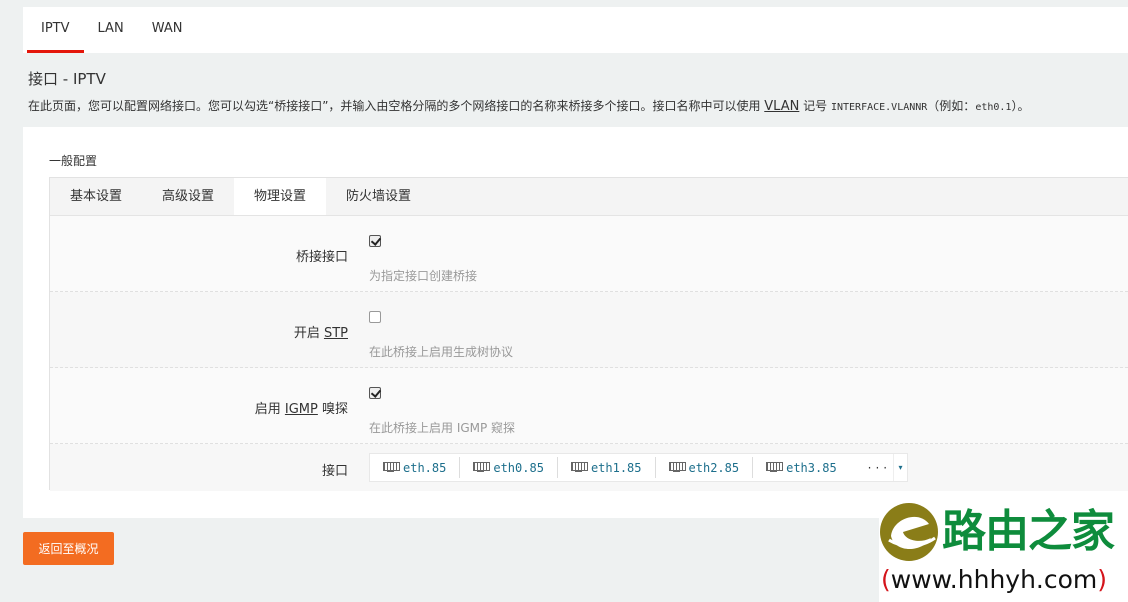 The height and width of the screenshot is (602, 1128). What do you see at coordinates (441, 352) in the screenshot?
I see `stp-hint: 在此桥接上启用生成树协议` at bounding box center [441, 352].